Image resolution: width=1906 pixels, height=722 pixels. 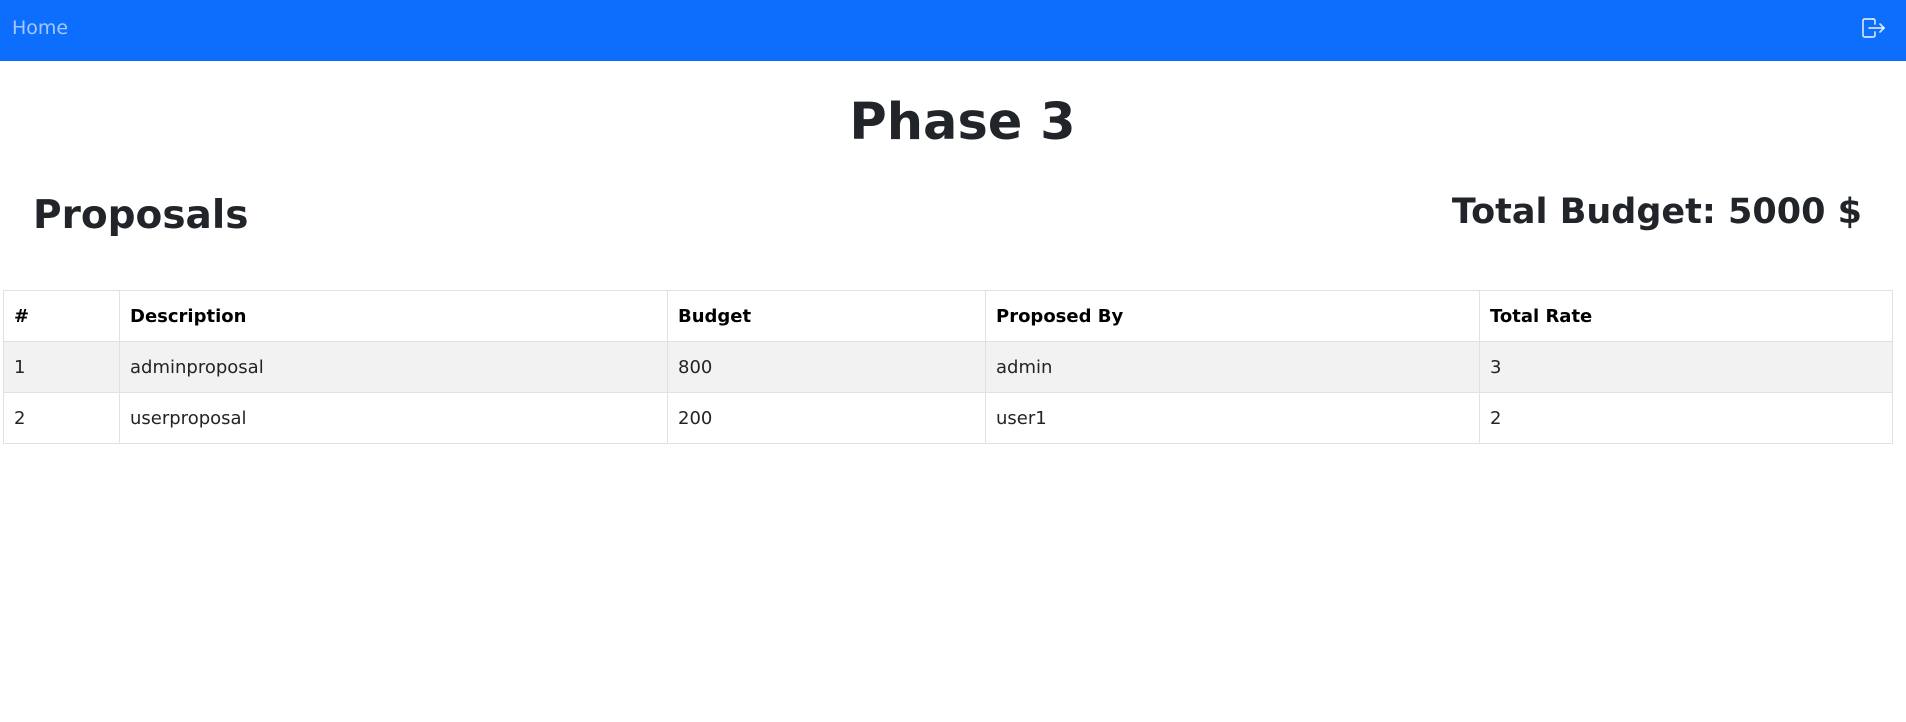 What do you see at coordinates (40, 28) in the screenshot?
I see `home-link: Home` at bounding box center [40, 28].